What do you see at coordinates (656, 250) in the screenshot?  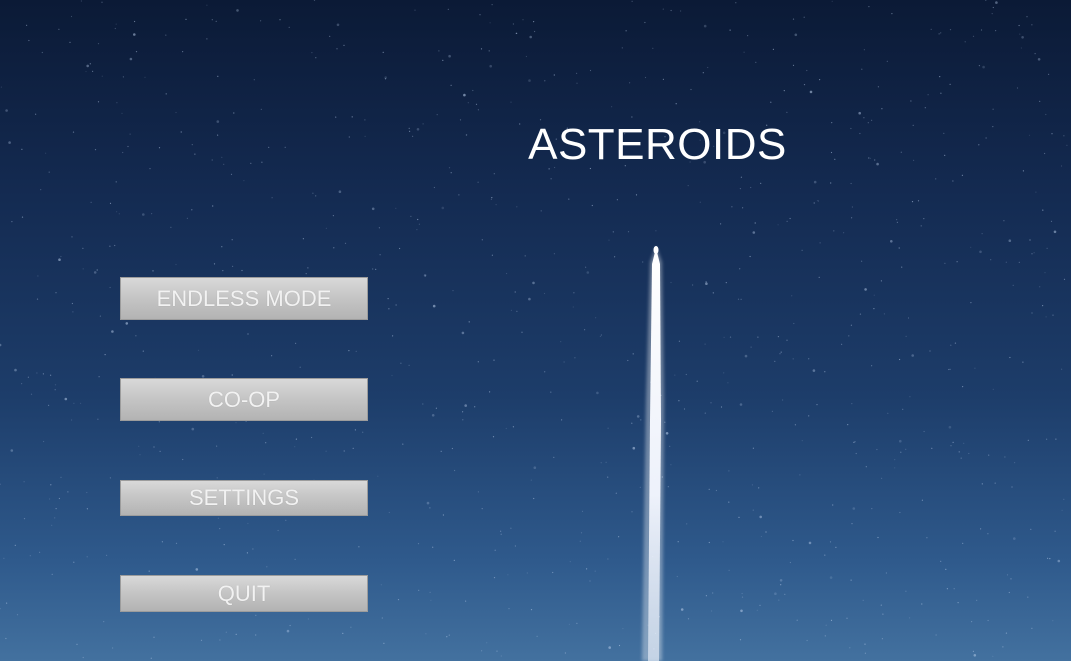 I see `rocket-tip` at bounding box center [656, 250].